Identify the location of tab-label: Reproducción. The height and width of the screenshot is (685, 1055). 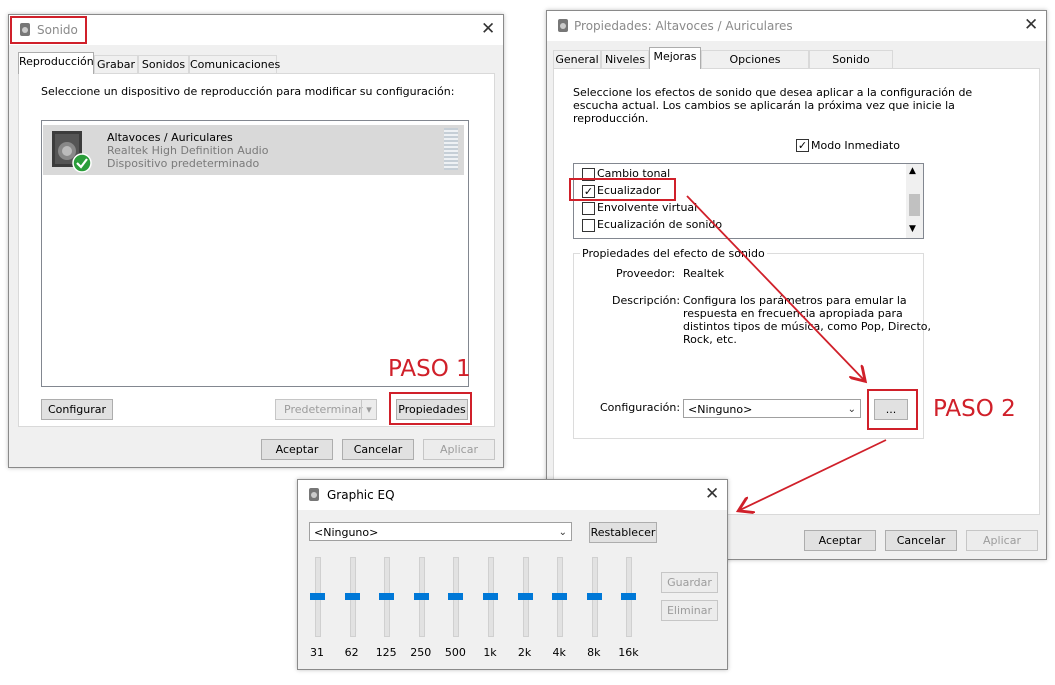
(56, 61).